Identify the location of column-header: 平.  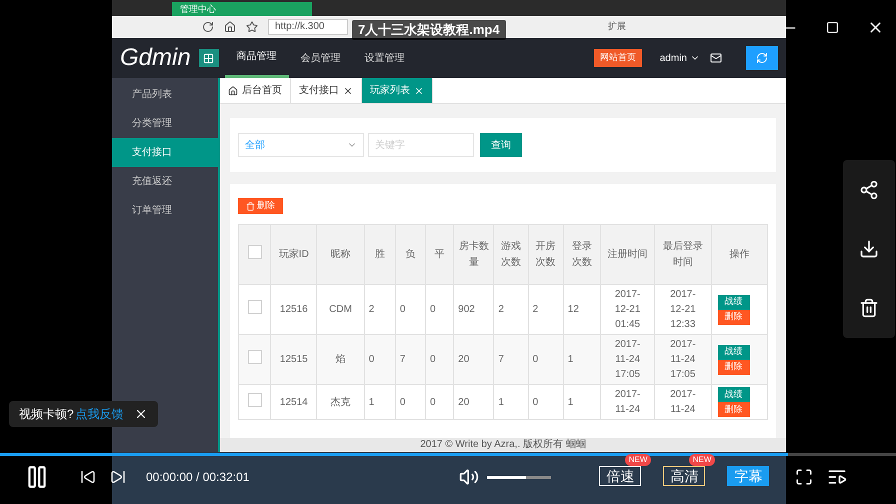
(439, 254).